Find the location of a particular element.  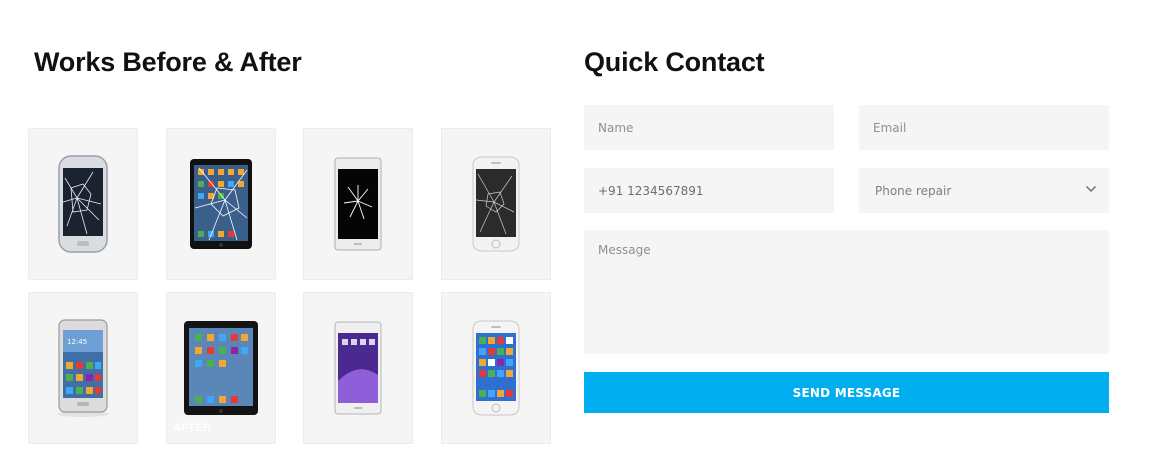

repaired-galaxy-phone-icon: 12:45 is located at coordinates (83, 368).